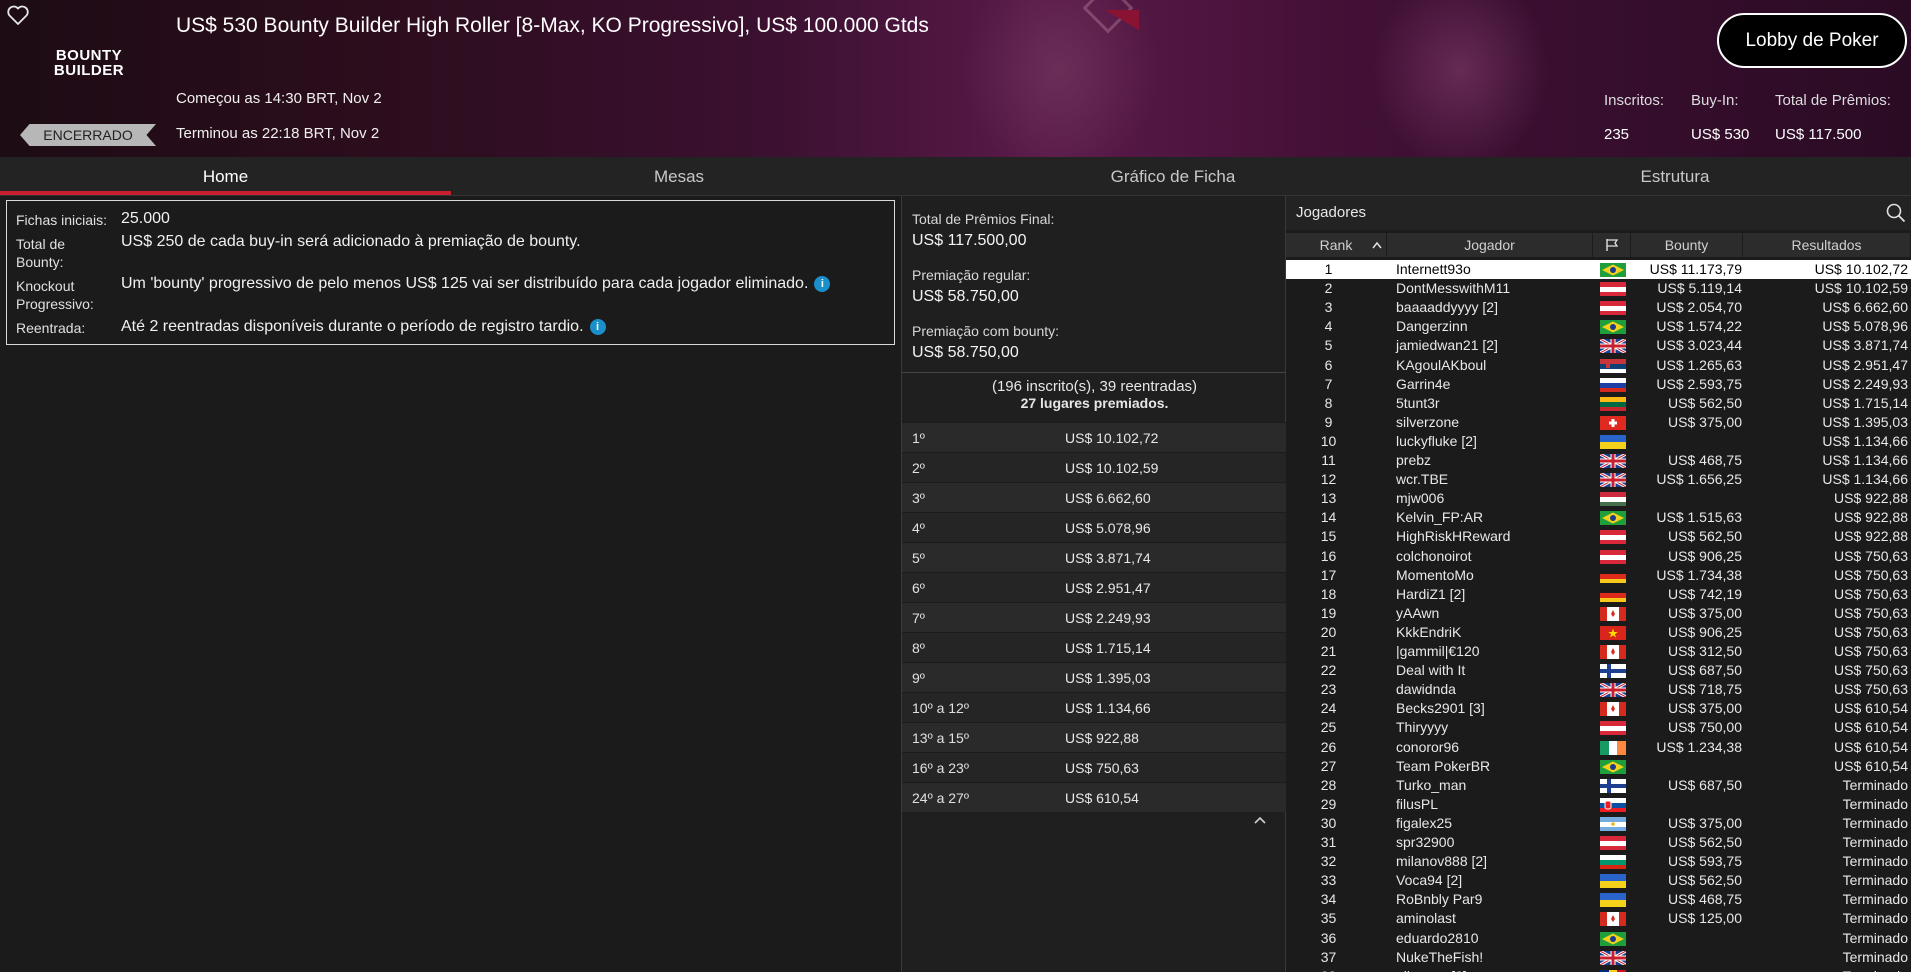  What do you see at coordinates (1328, 364) in the screenshot?
I see `player-rank: 6` at bounding box center [1328, 364].